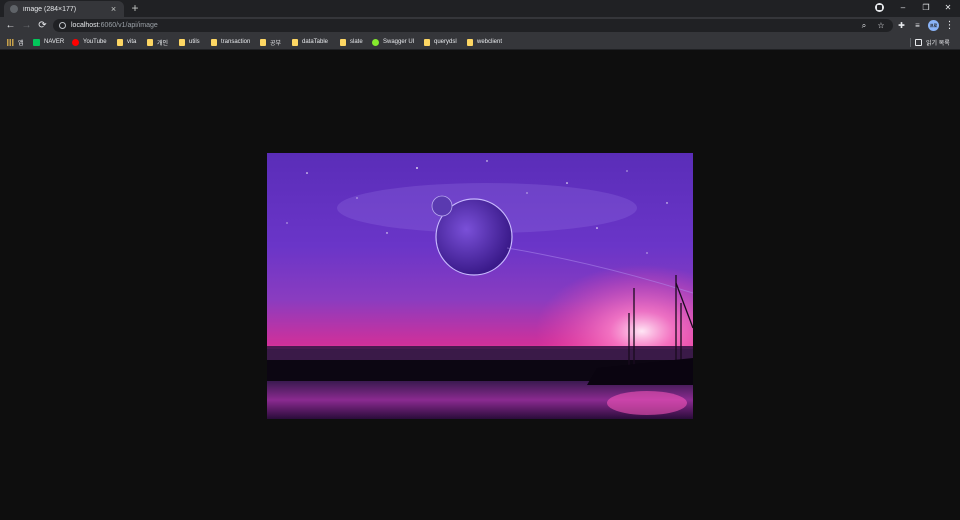  Describe the element at coordinates (230, 42) in the screenshot. I see `bookmark-transaction: transaction` at that location.